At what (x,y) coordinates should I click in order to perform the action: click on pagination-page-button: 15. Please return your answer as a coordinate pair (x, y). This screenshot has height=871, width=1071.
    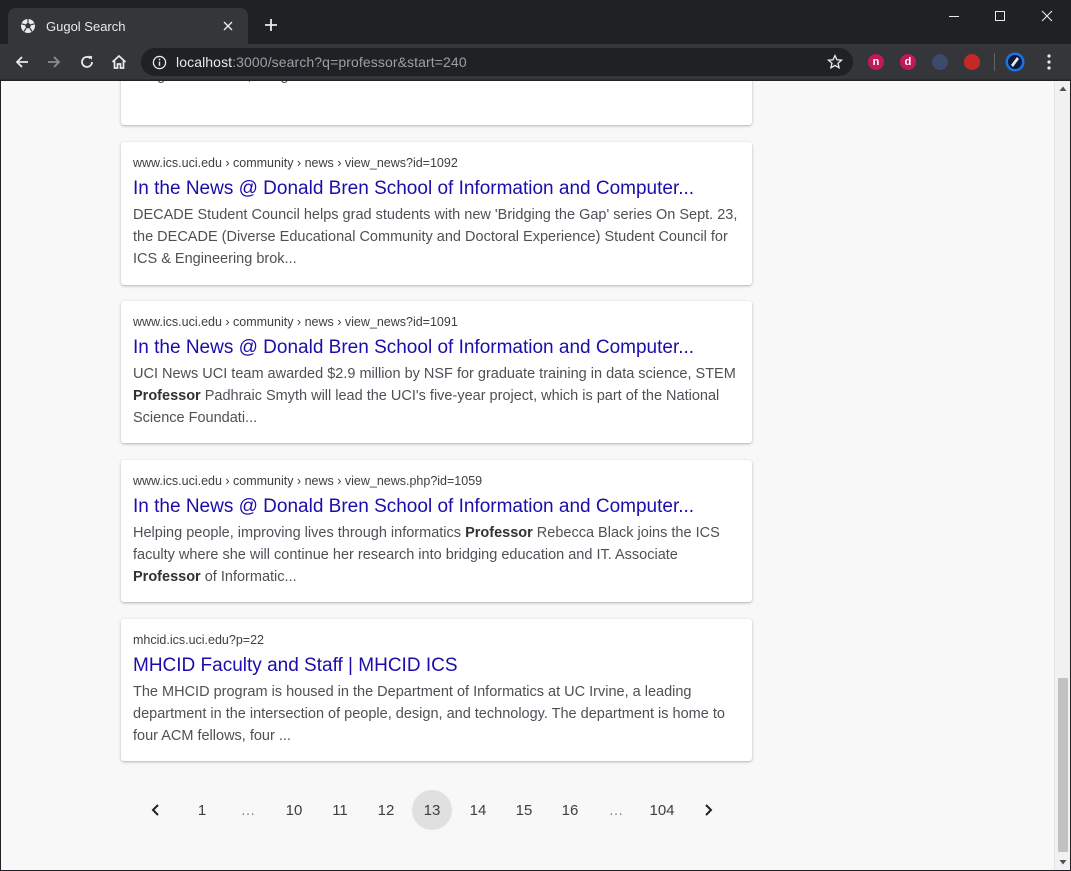
    Looking at the image, I should click on (524, 810).